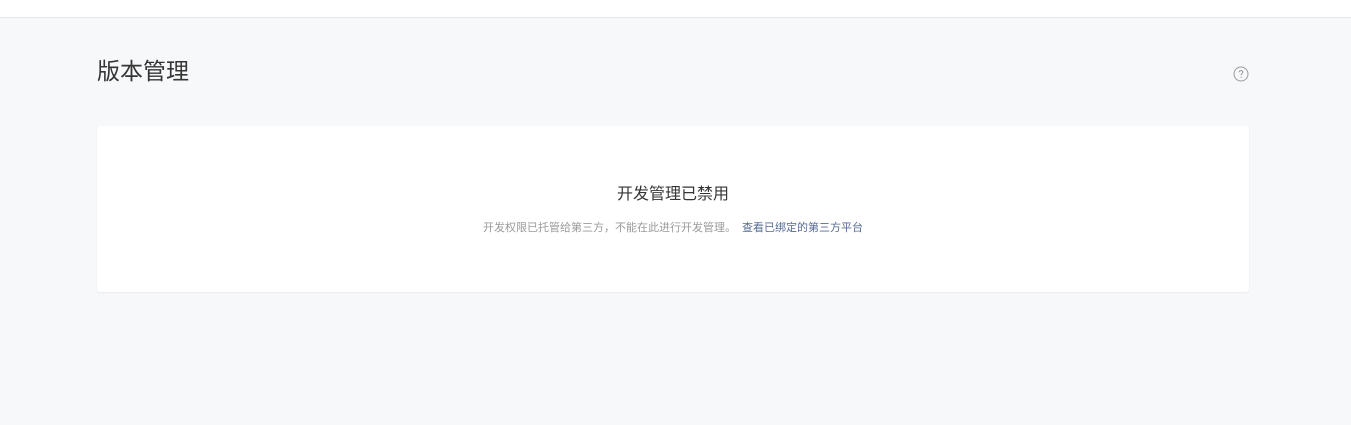 This screenshot has width=1351, height=425. Describe the element at coordinates (143, 72) in the screenshot. I see `page-title: 版本管理` at that location.